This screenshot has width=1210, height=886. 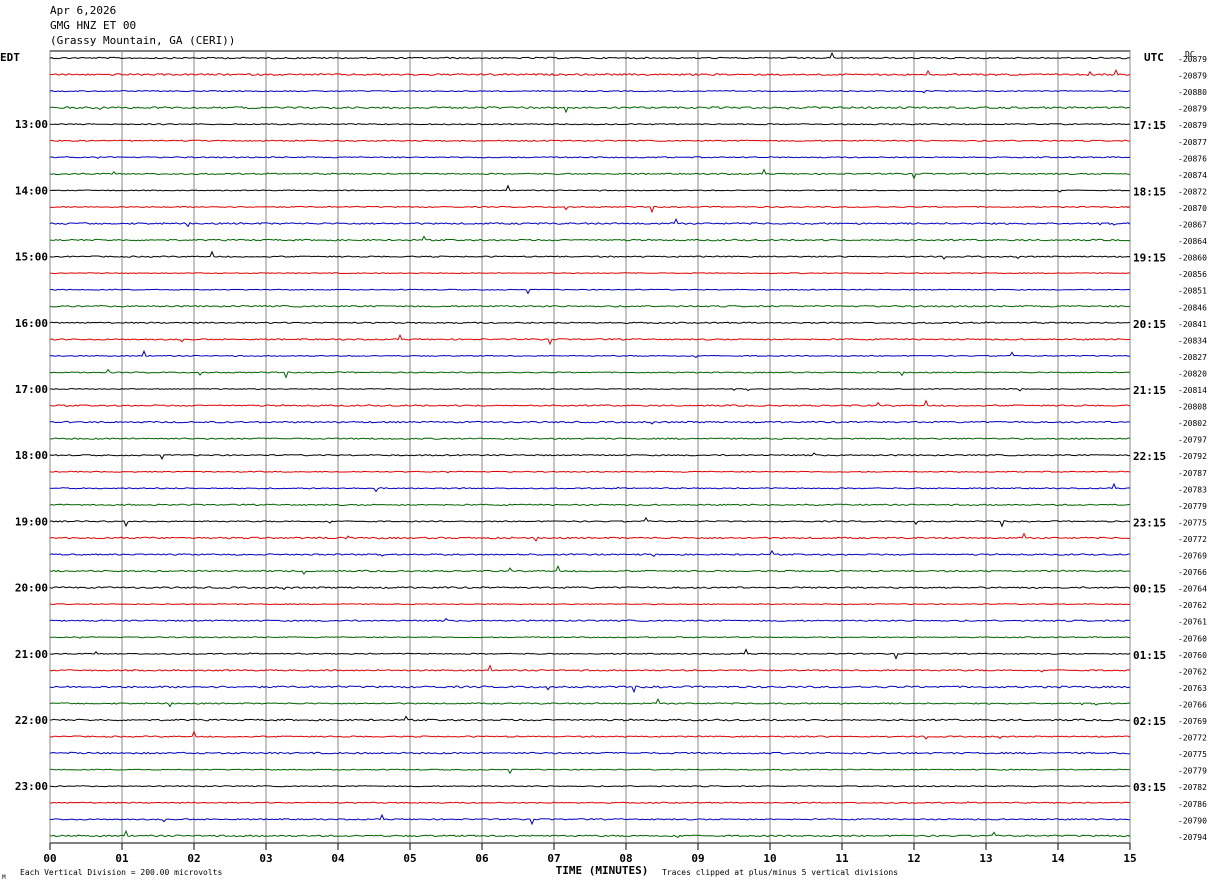 I want to click on dc-offset-label: -20860, so click(x=1192, y=258).